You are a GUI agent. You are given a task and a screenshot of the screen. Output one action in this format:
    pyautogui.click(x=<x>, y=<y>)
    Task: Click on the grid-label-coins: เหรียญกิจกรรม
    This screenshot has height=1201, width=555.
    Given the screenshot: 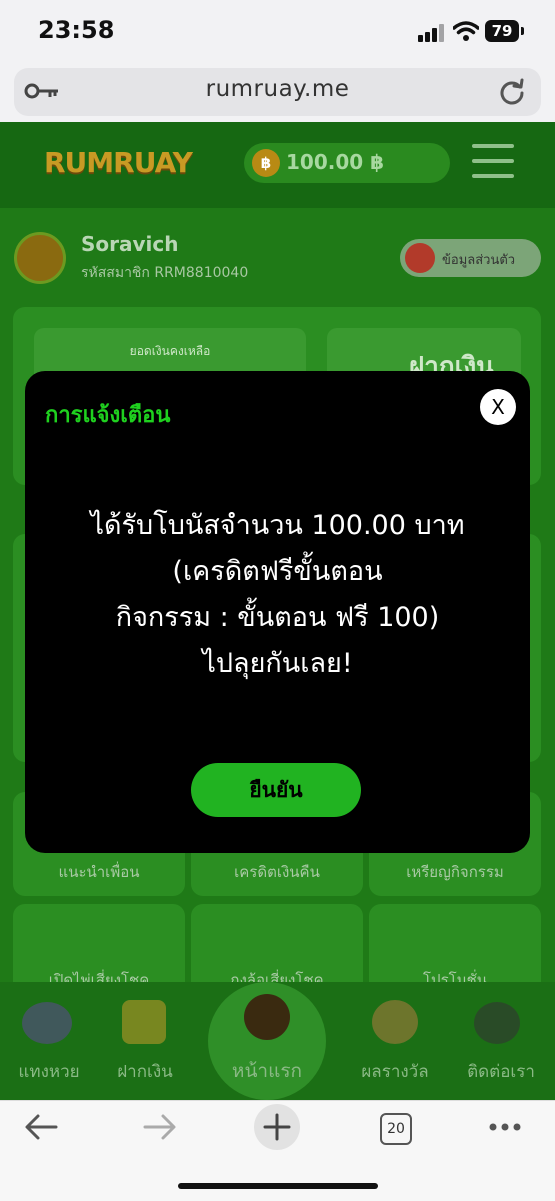 What is the action you would take?
    pyautogui.click(x=455, y=872)
    